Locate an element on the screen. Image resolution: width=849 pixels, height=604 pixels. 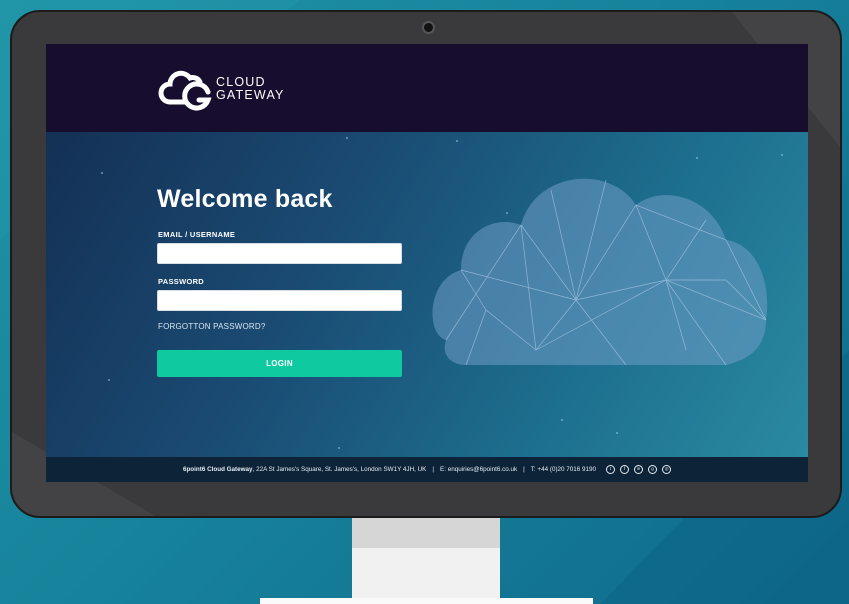
social-links: t f in g ◎ is located at coordinates (639, 469).